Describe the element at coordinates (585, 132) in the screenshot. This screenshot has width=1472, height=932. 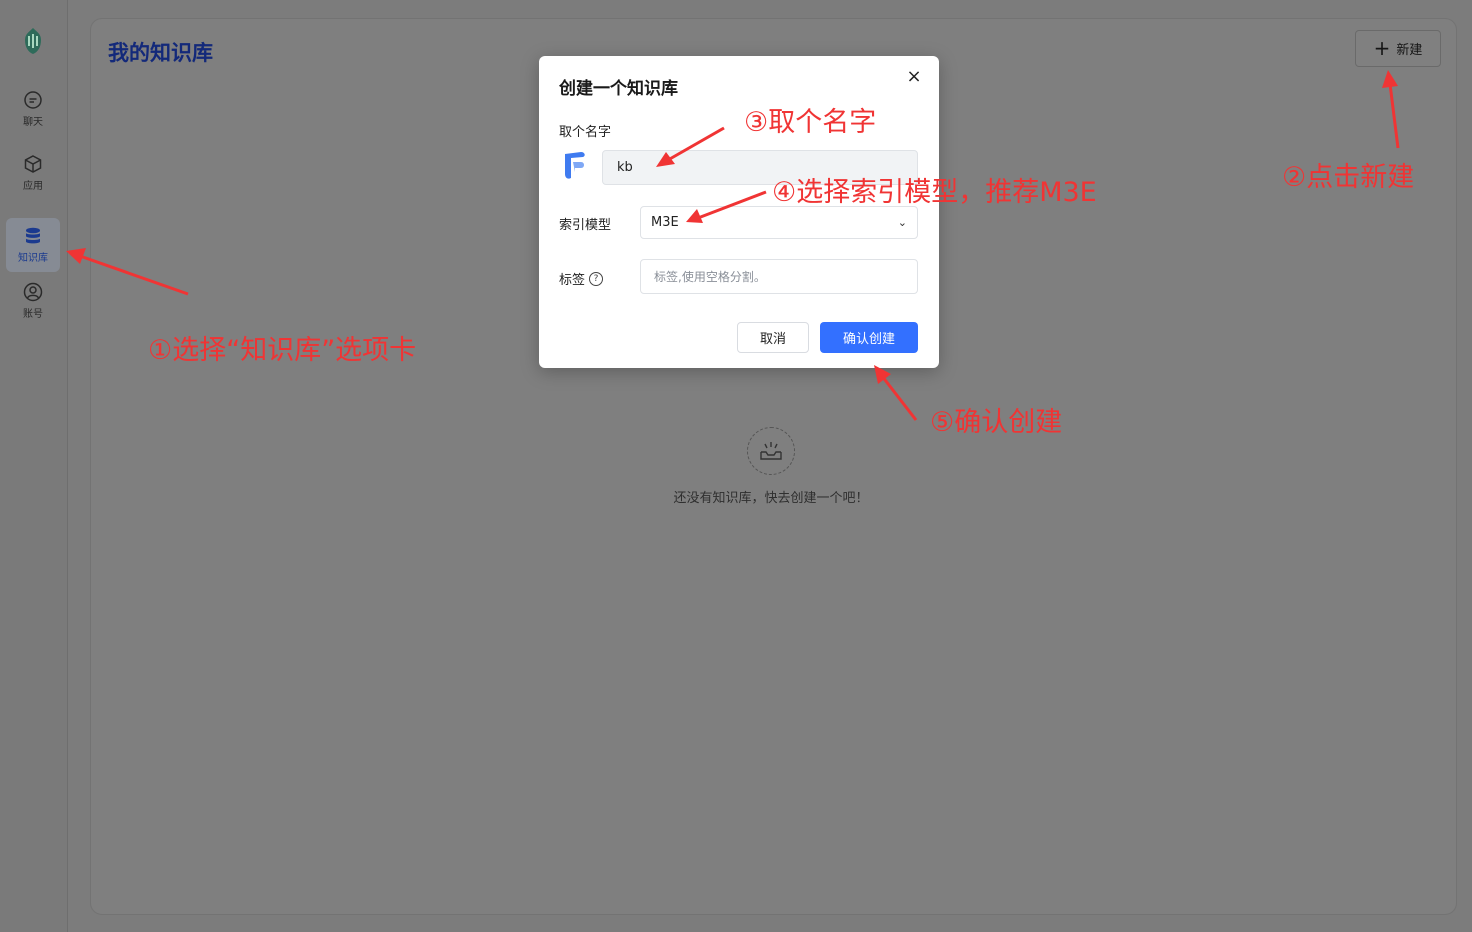
I see `name-label: 取个名字` at that location.